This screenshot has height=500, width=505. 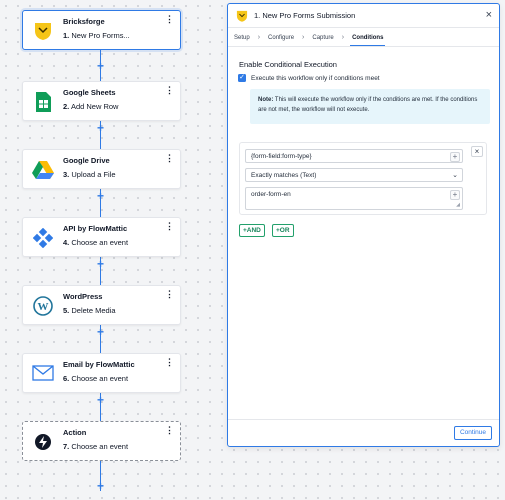 I want to click on workflow-step-google-sheets: Google Sheets 2. Add New Row ⋮, so click(x=101, y=101).